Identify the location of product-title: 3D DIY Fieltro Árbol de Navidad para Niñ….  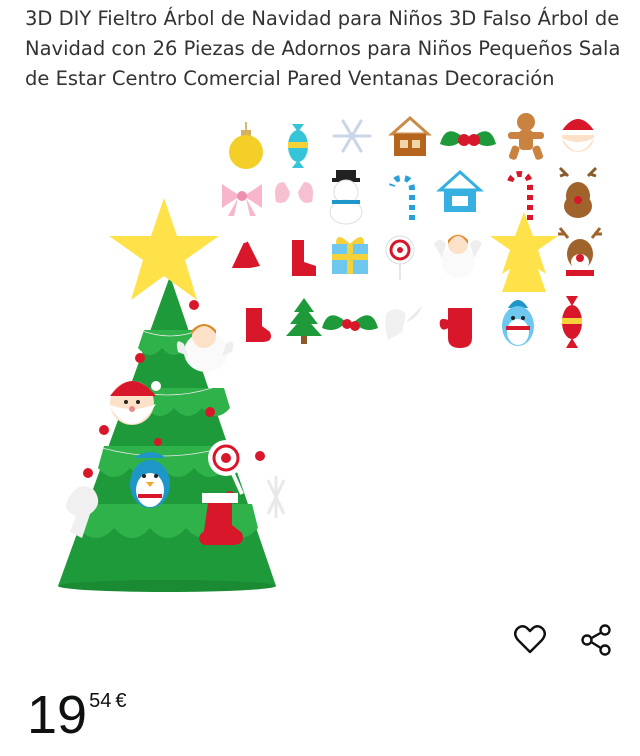
(323, 48).